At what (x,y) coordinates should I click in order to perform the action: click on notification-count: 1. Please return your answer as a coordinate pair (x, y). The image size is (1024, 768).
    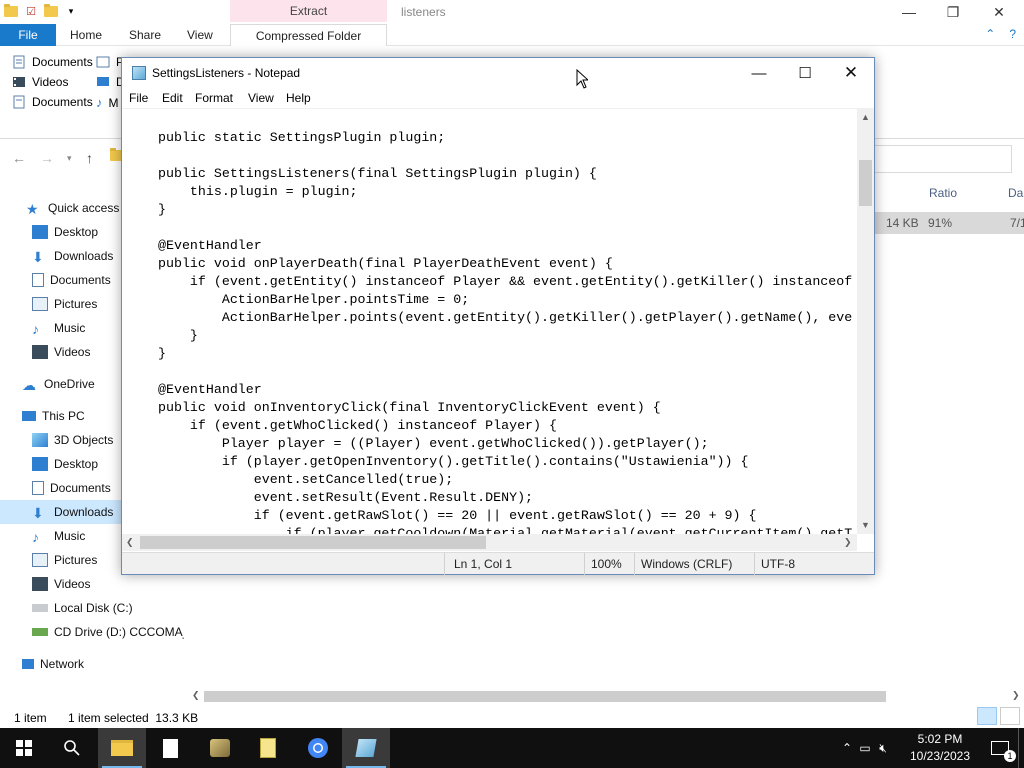
    Looking at the image, I should click on (1010, 756).